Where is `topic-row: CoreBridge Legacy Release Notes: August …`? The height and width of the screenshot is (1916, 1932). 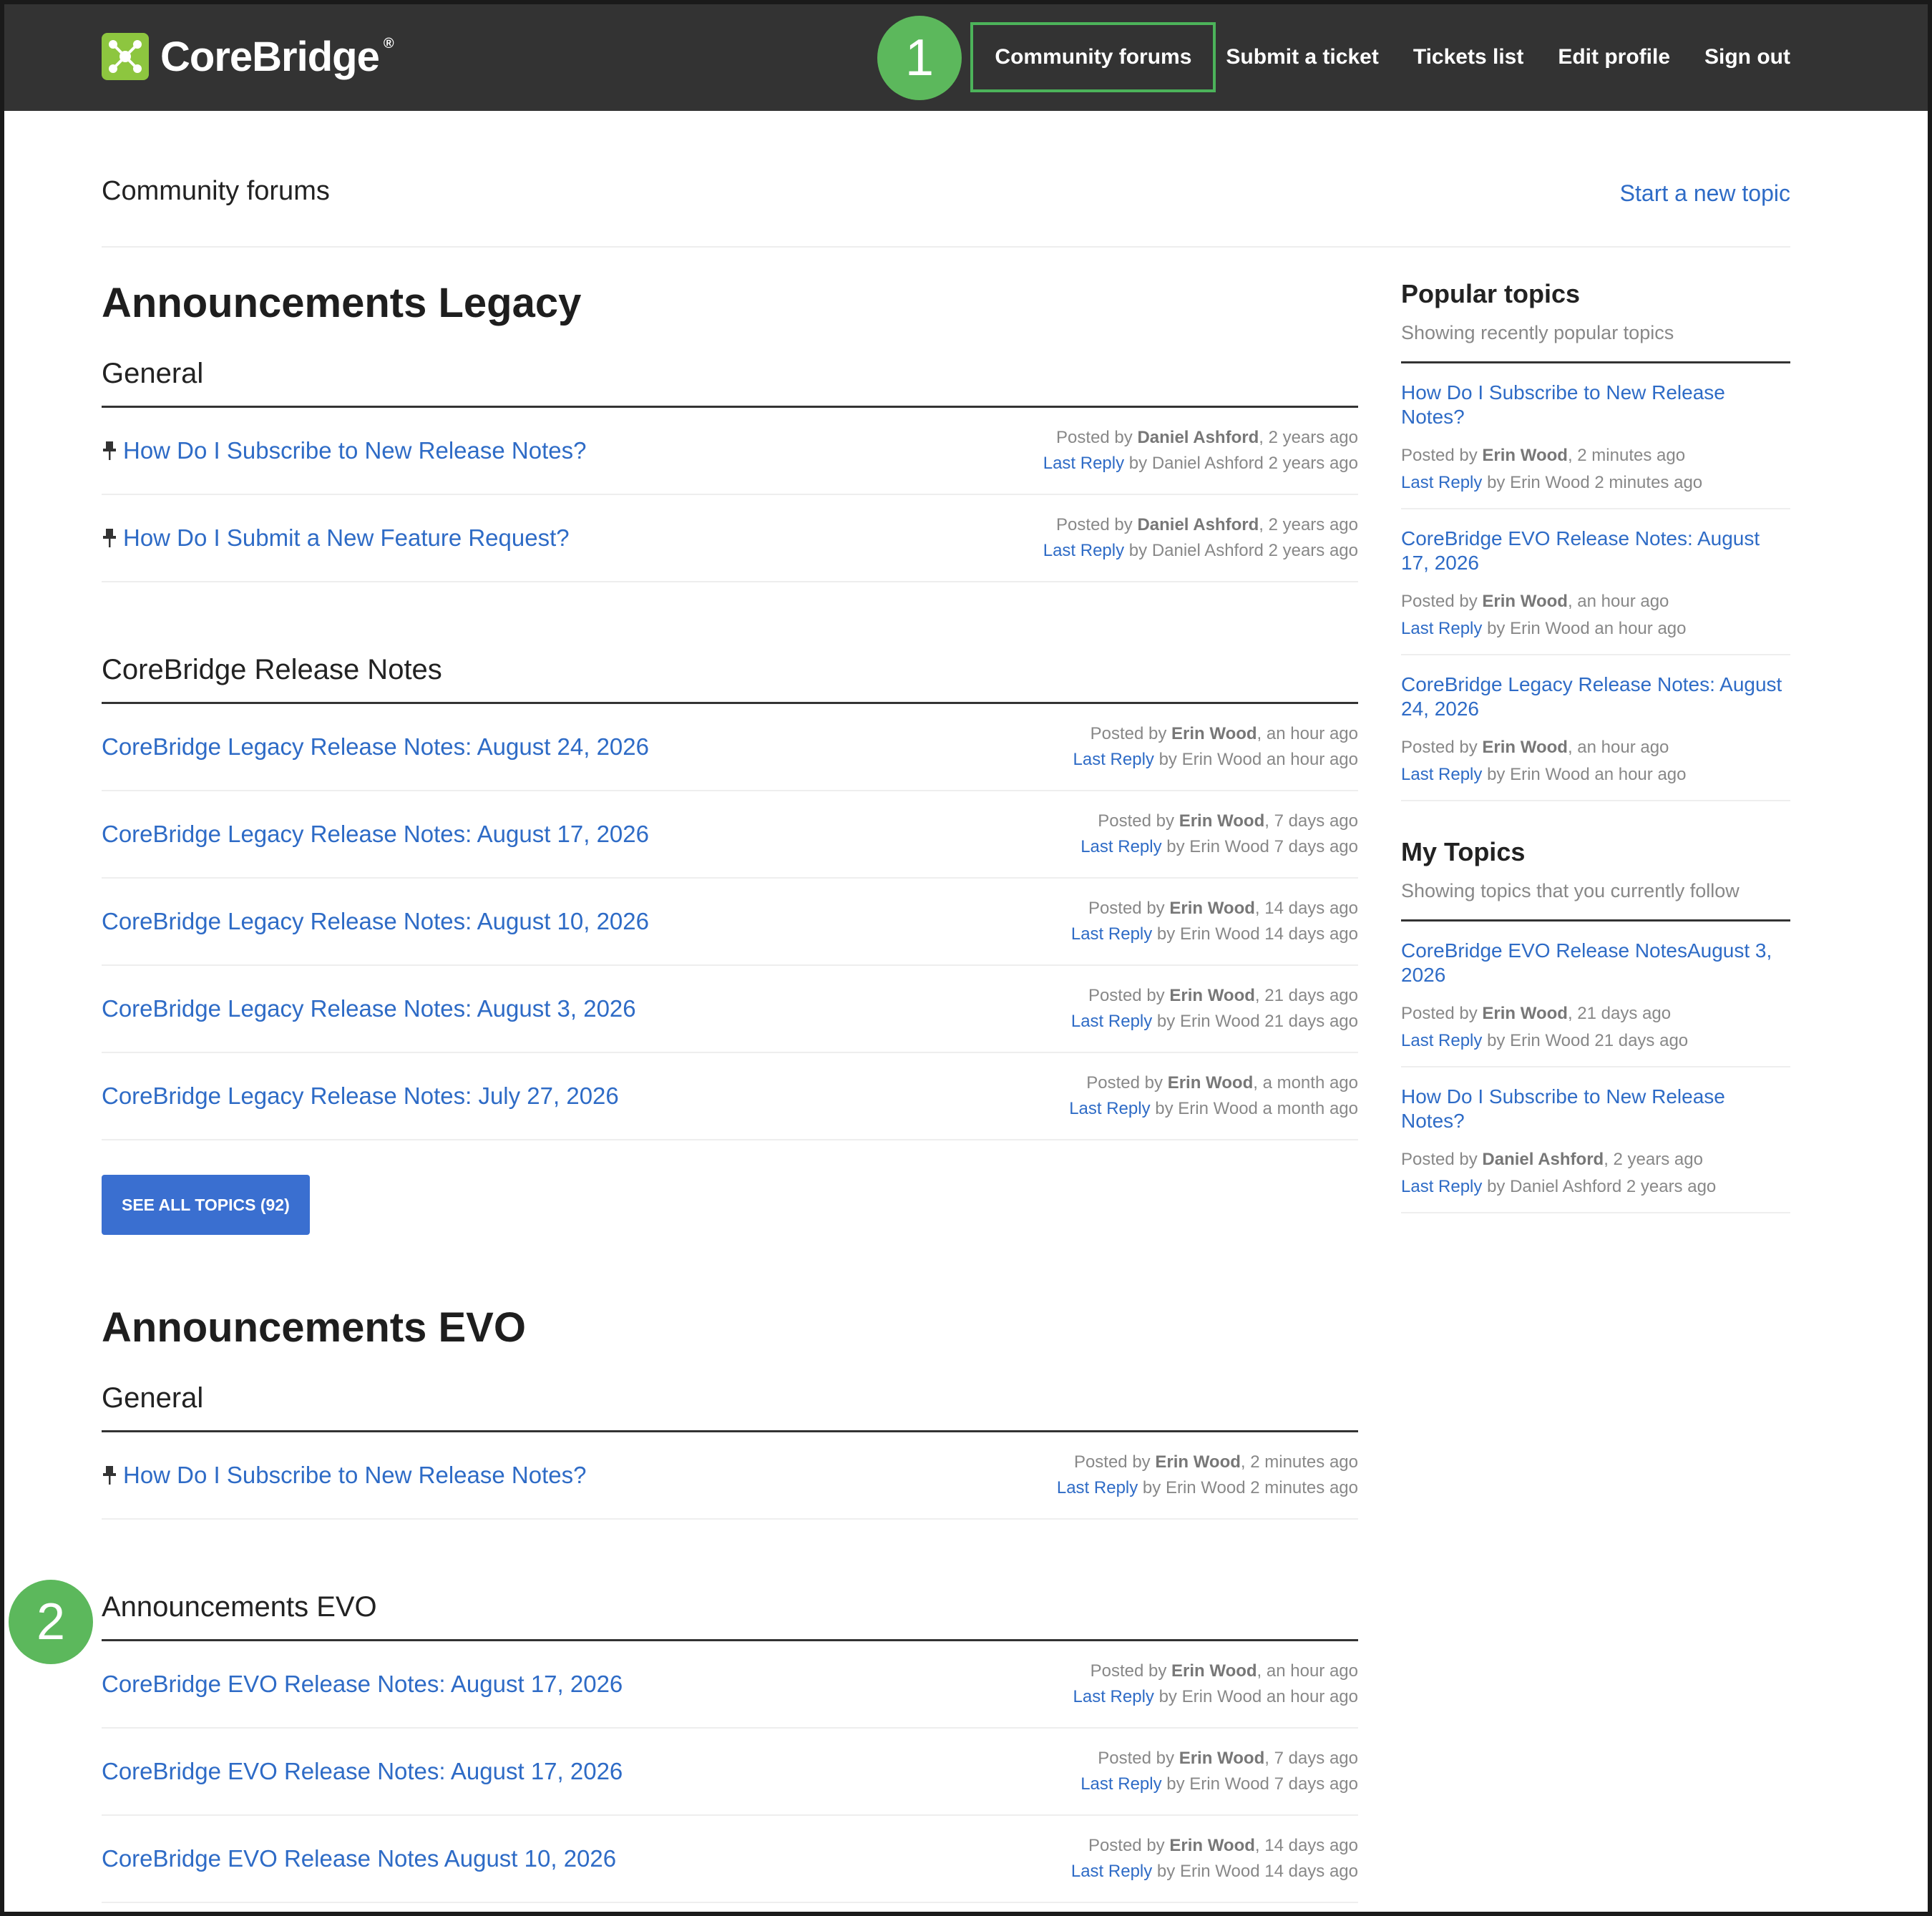
topic-row: CoreBridge Legacy Release Notes: August … is located at coordinates (730, 747).